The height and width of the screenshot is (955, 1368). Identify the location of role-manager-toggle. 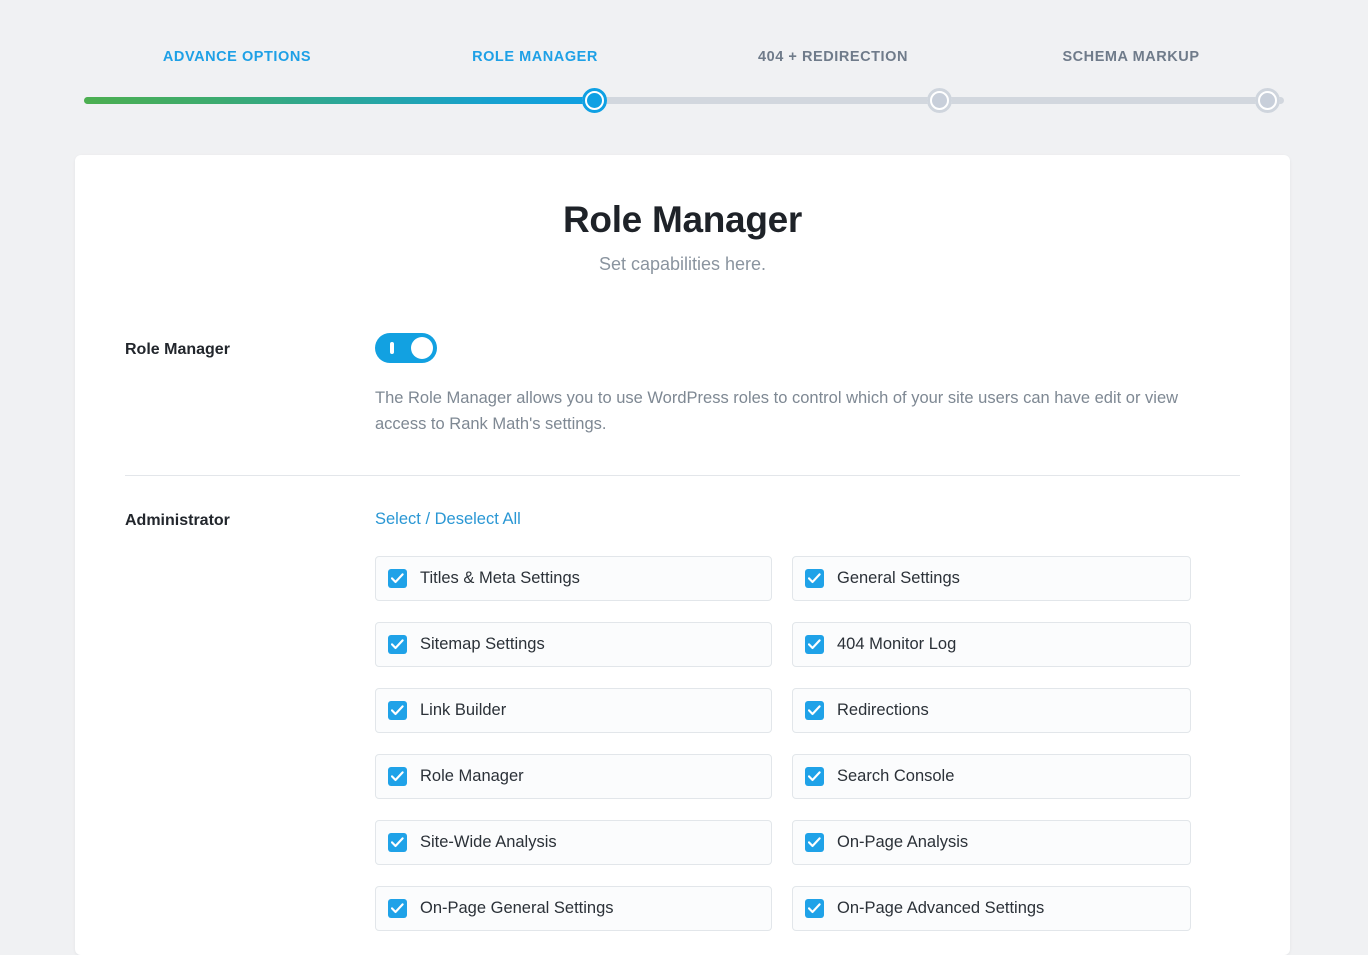
(406, 347).